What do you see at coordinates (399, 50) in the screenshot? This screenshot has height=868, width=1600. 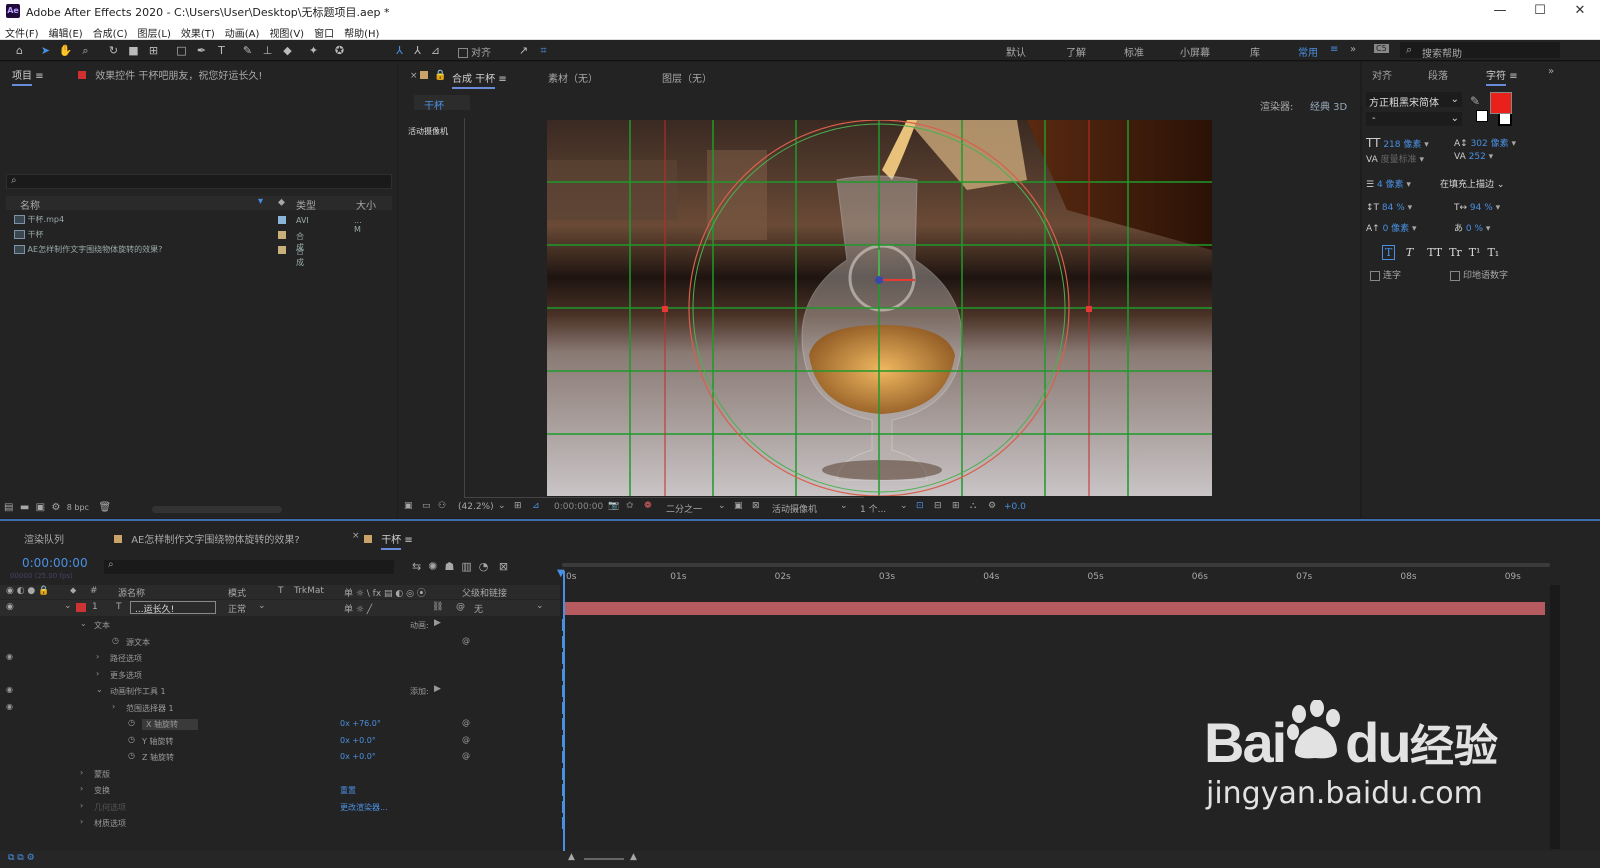 I see `local-axis-icon: ⅄` at bounding box center [399, 50].